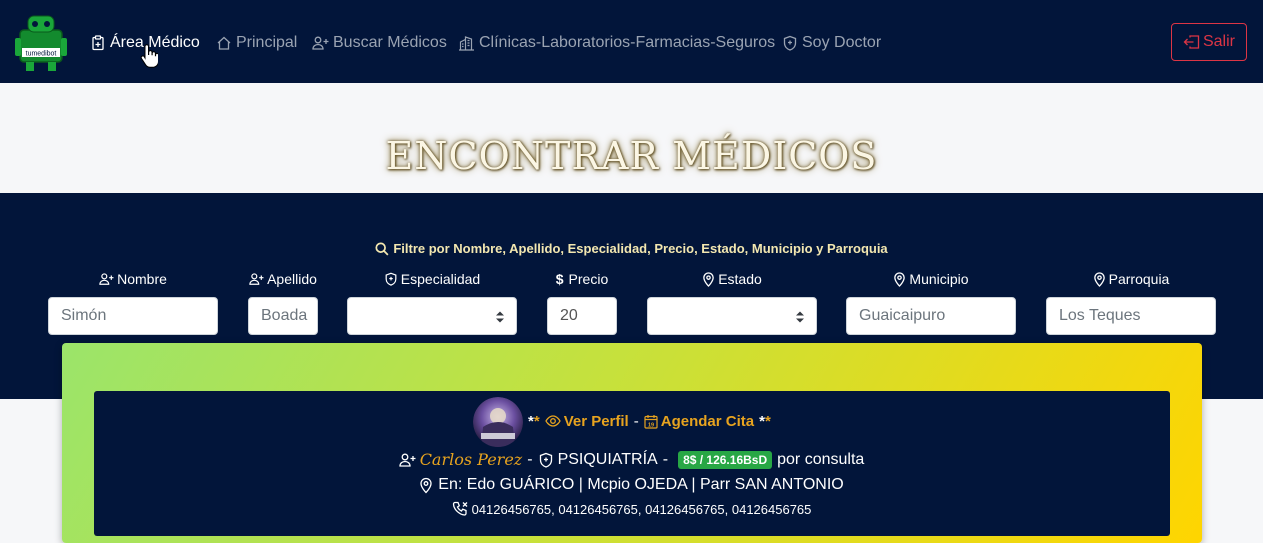  Describe the element at coordinates (596, 421) in the screenshot. I see `ver-perfil-label: Ver Perfil` at that location.